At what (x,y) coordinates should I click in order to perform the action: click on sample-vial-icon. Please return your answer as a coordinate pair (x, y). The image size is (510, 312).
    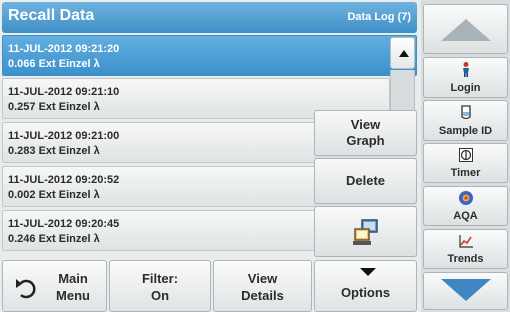
    Looking at the image, I should click on (466, 112).